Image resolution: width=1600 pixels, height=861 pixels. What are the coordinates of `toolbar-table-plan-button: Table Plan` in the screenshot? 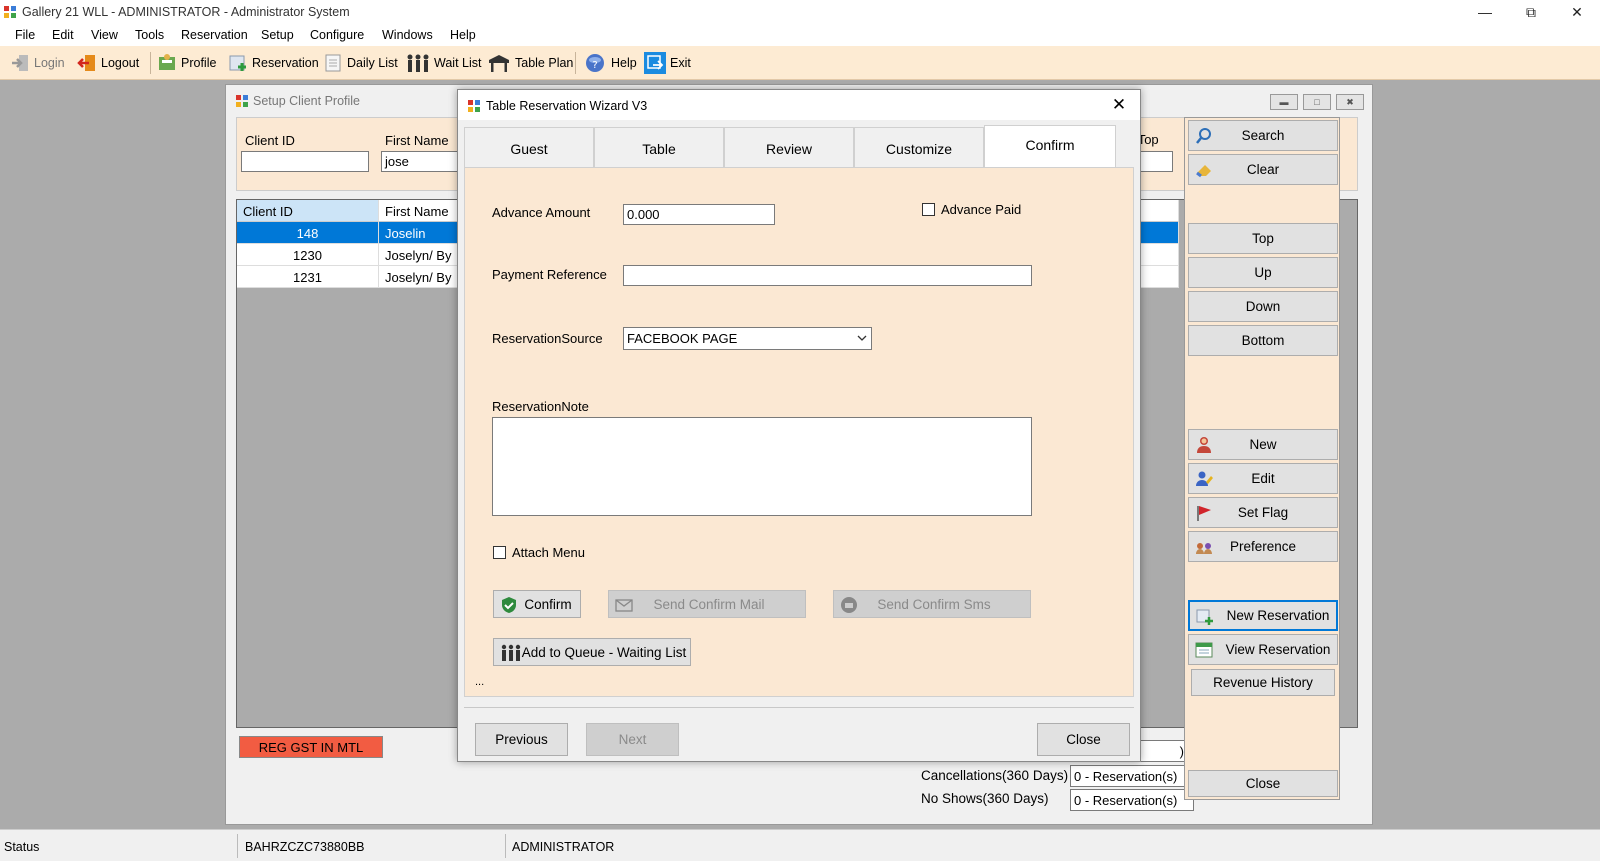 It's located at (530, 63).